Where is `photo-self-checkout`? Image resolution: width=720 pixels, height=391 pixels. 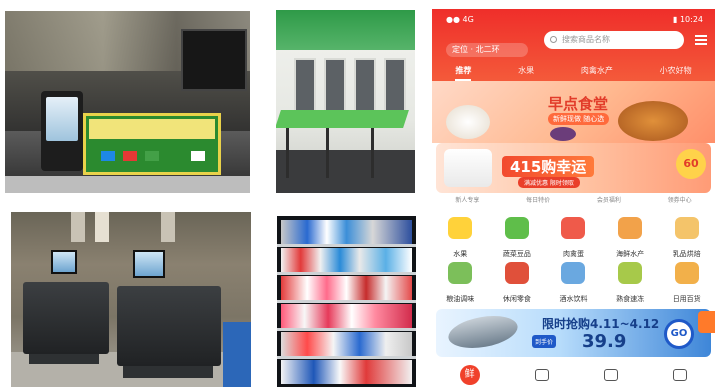 photo-self-checkout is located at coordinates (131, 299).